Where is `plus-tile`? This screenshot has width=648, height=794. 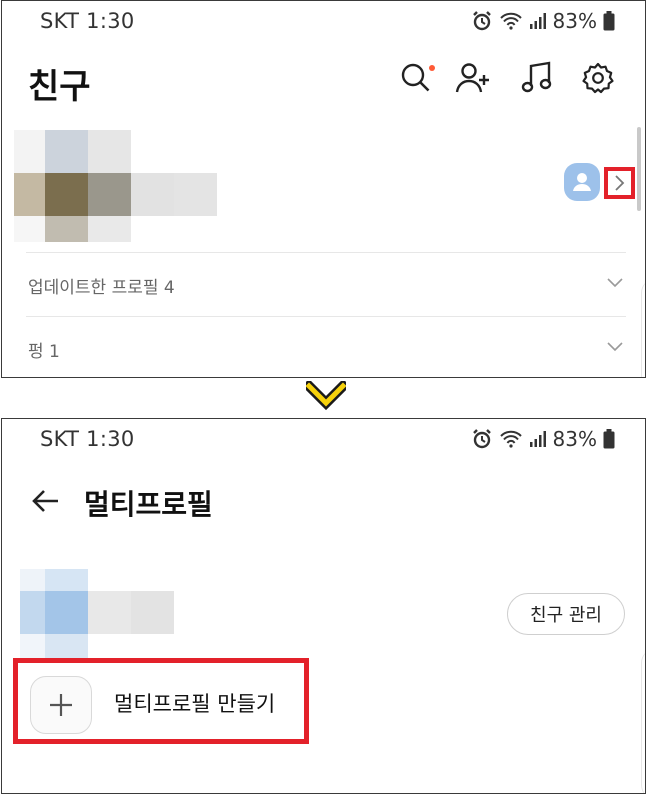
plus-tile is located at coordinates (61, 705).